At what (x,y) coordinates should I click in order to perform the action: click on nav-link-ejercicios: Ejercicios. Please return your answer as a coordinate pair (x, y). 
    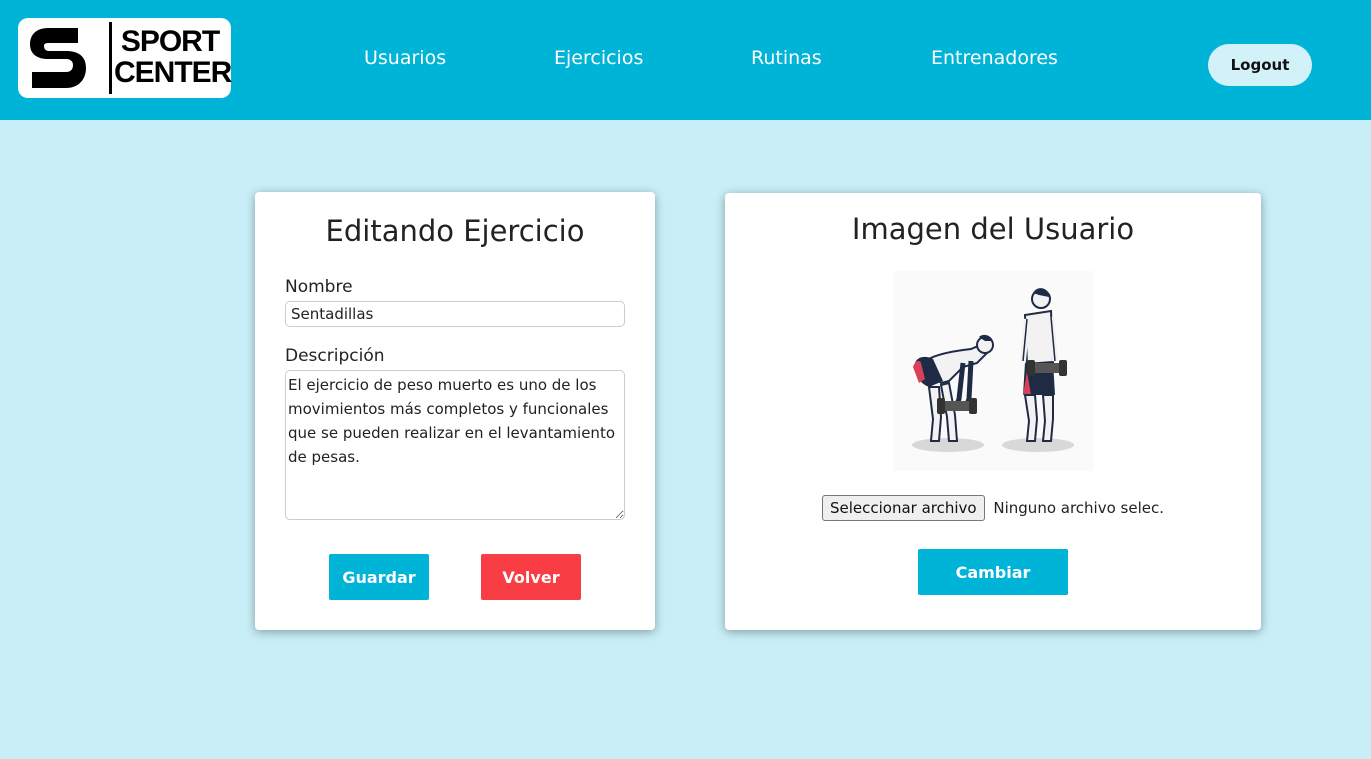
    Looking at the image, I should click on (598, 58).